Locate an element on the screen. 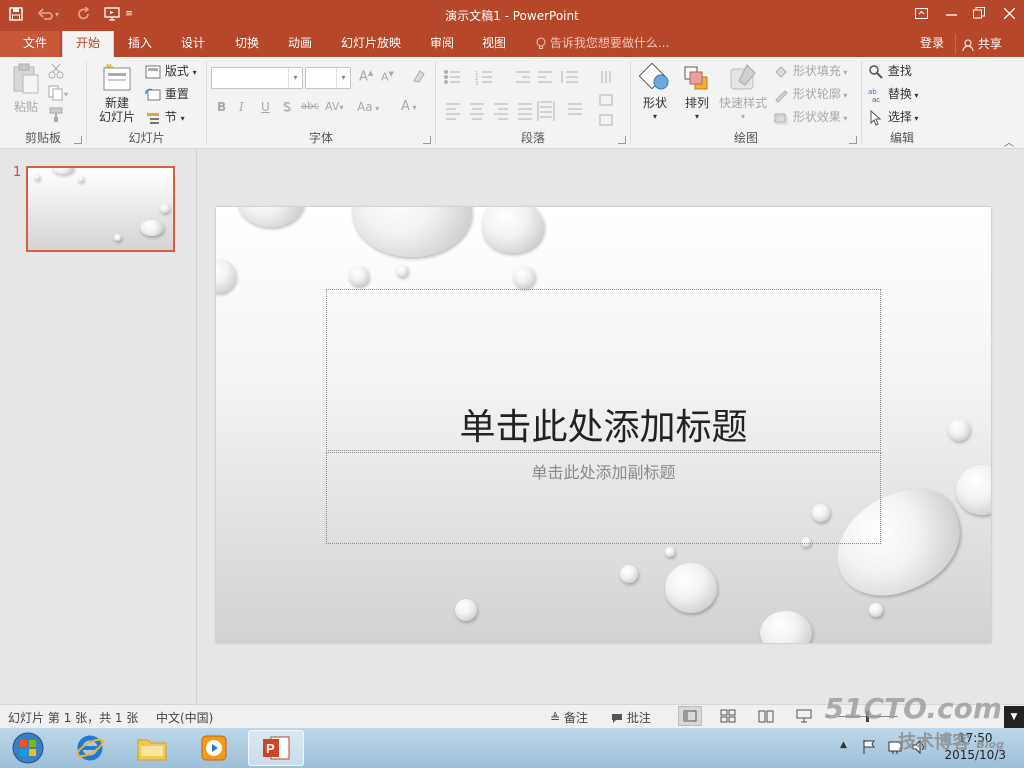  slide-sorter-icon is located at coordinates (728, 716).